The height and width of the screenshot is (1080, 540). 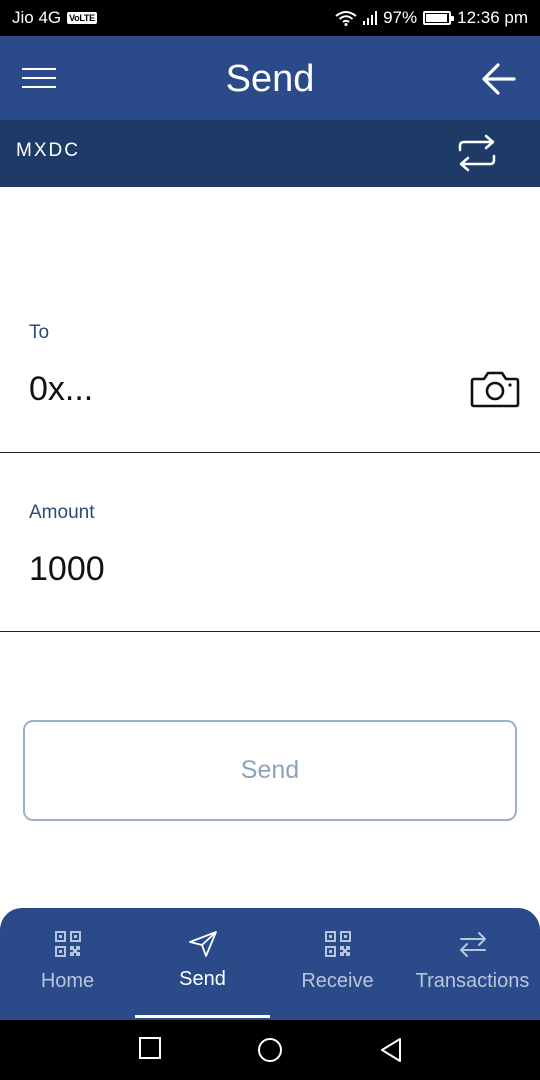 What do you see at coordinates (62, 512) in the screenshot?
I see `amount-label: Amount` at bounding box center [62, 512].